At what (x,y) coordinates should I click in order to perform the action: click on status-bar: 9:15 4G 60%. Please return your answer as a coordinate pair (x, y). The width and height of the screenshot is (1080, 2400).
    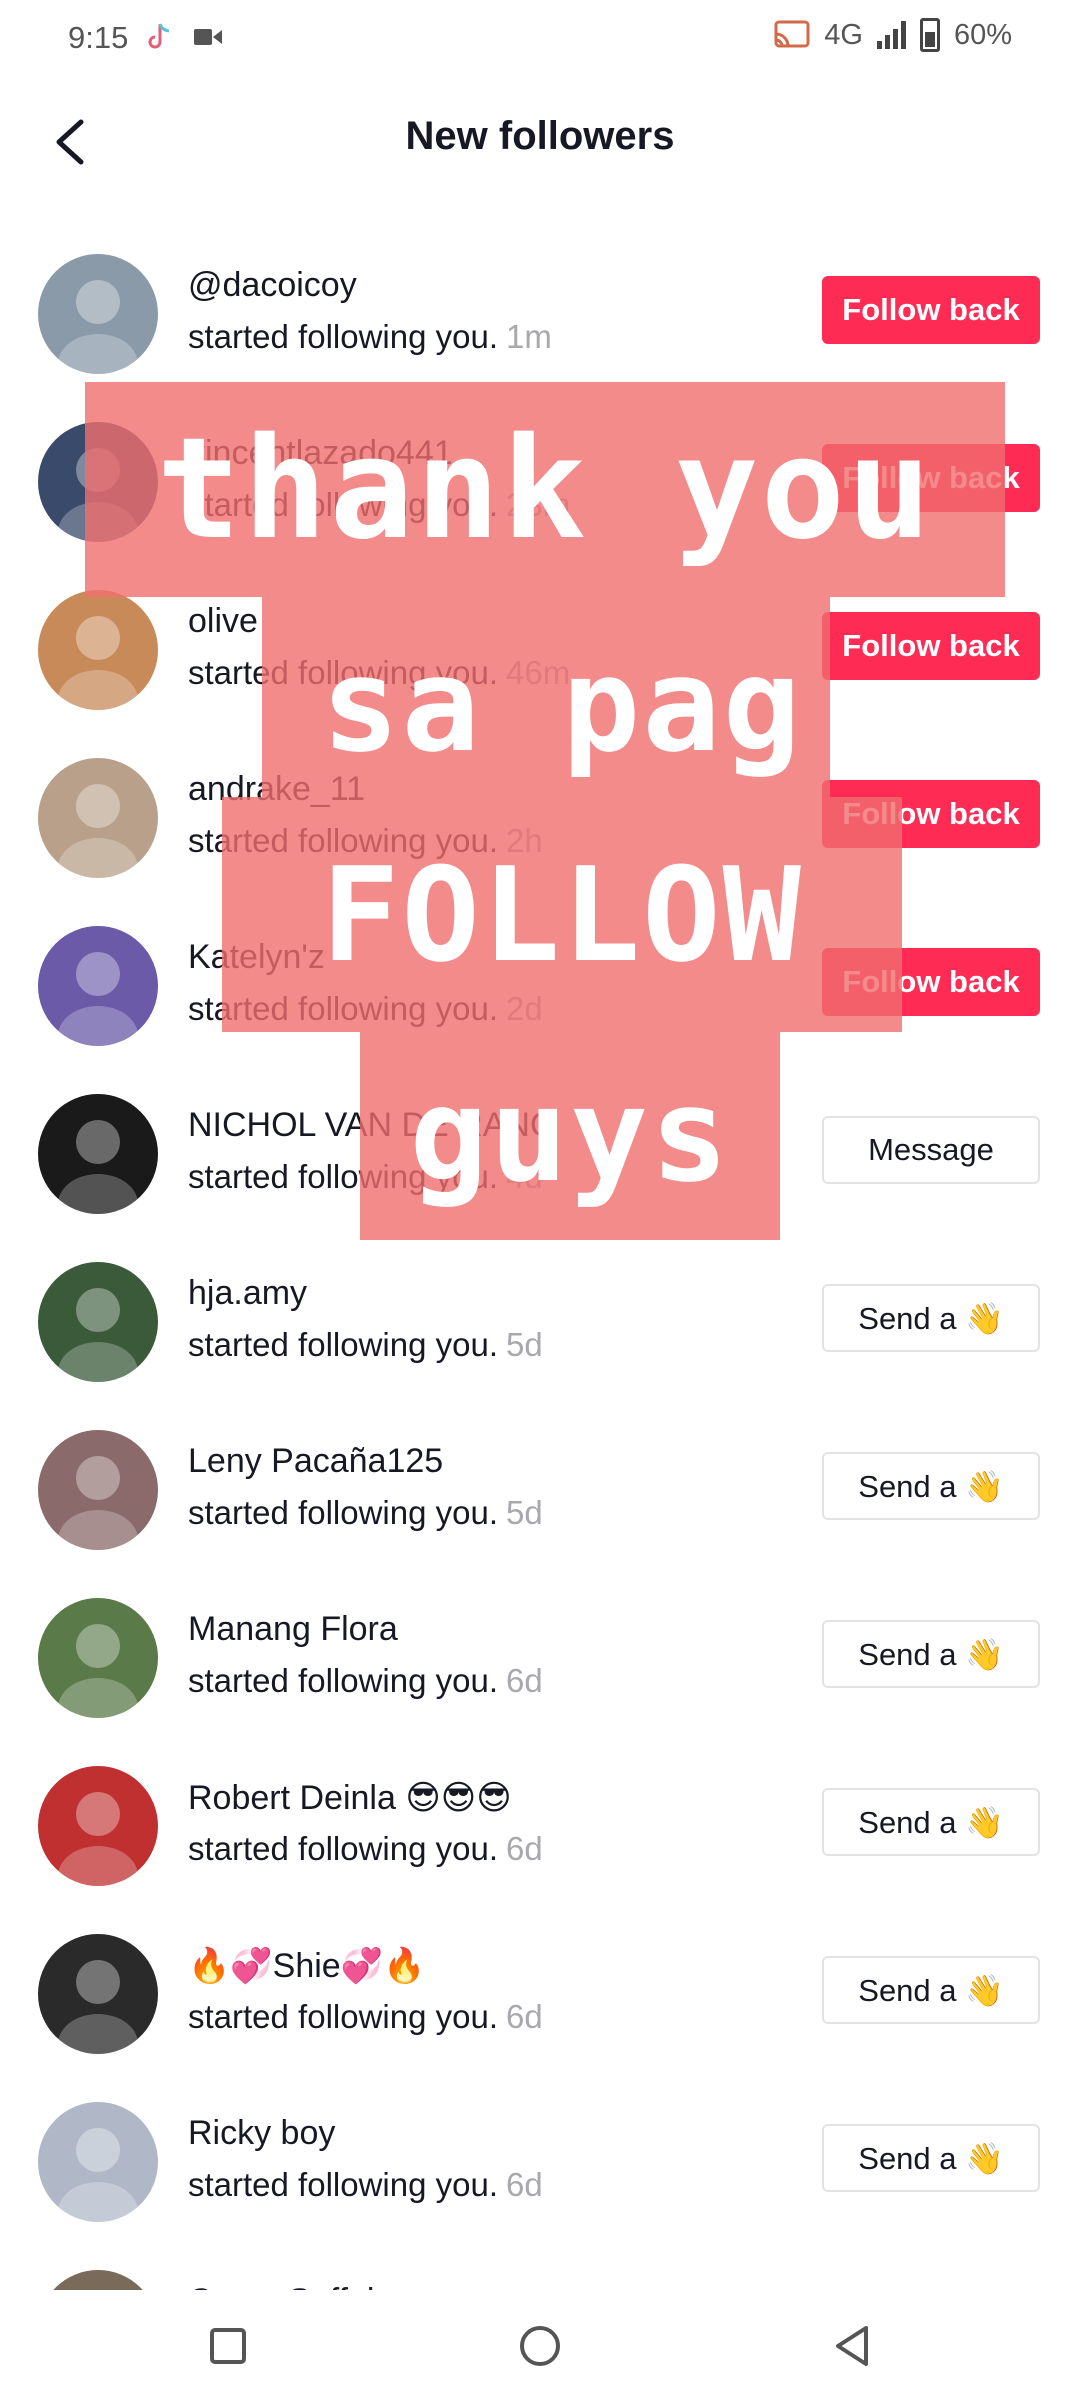
    Looking at the image, I should click on (540, 40).